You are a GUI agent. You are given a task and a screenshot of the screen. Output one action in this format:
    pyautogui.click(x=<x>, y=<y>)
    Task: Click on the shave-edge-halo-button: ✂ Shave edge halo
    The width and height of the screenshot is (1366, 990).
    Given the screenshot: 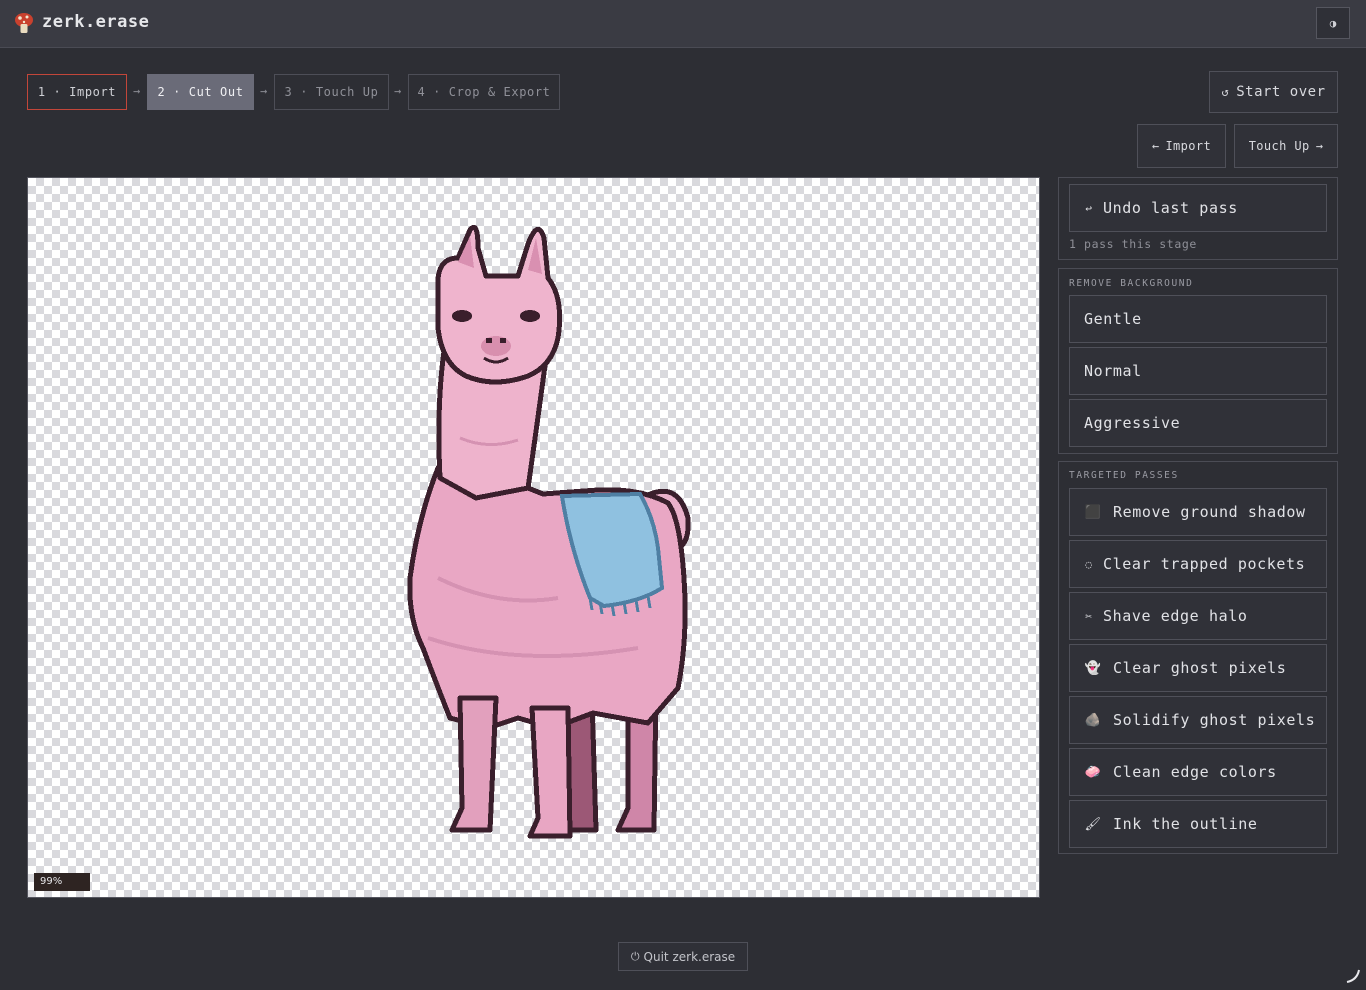 What is the action you would take?
    pyautogui.click(x=1198, y=616)
    